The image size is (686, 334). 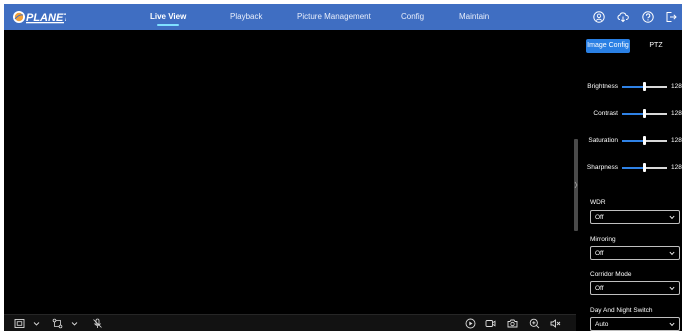 I want to click on video-toolbar, so click(x=290, y=322).